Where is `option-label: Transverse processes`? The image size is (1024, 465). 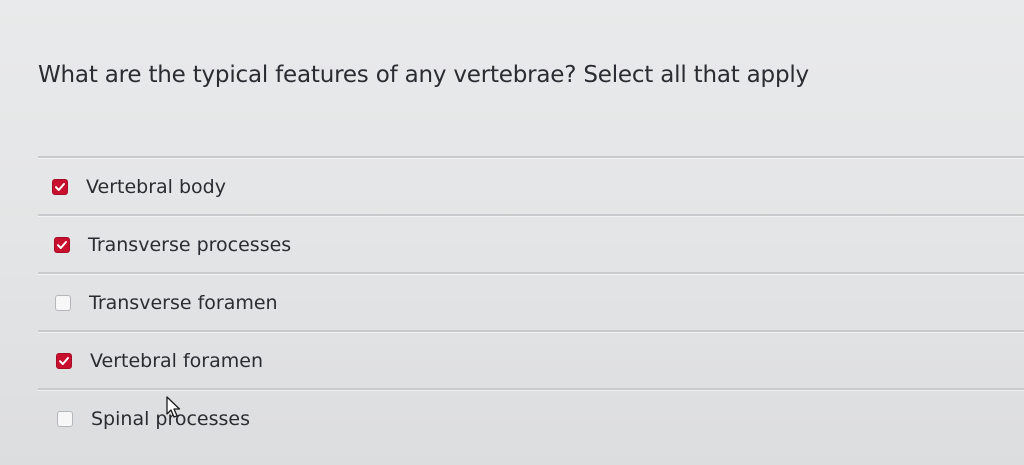 option-label: Transverse processes is located at coordinates (190, 244).